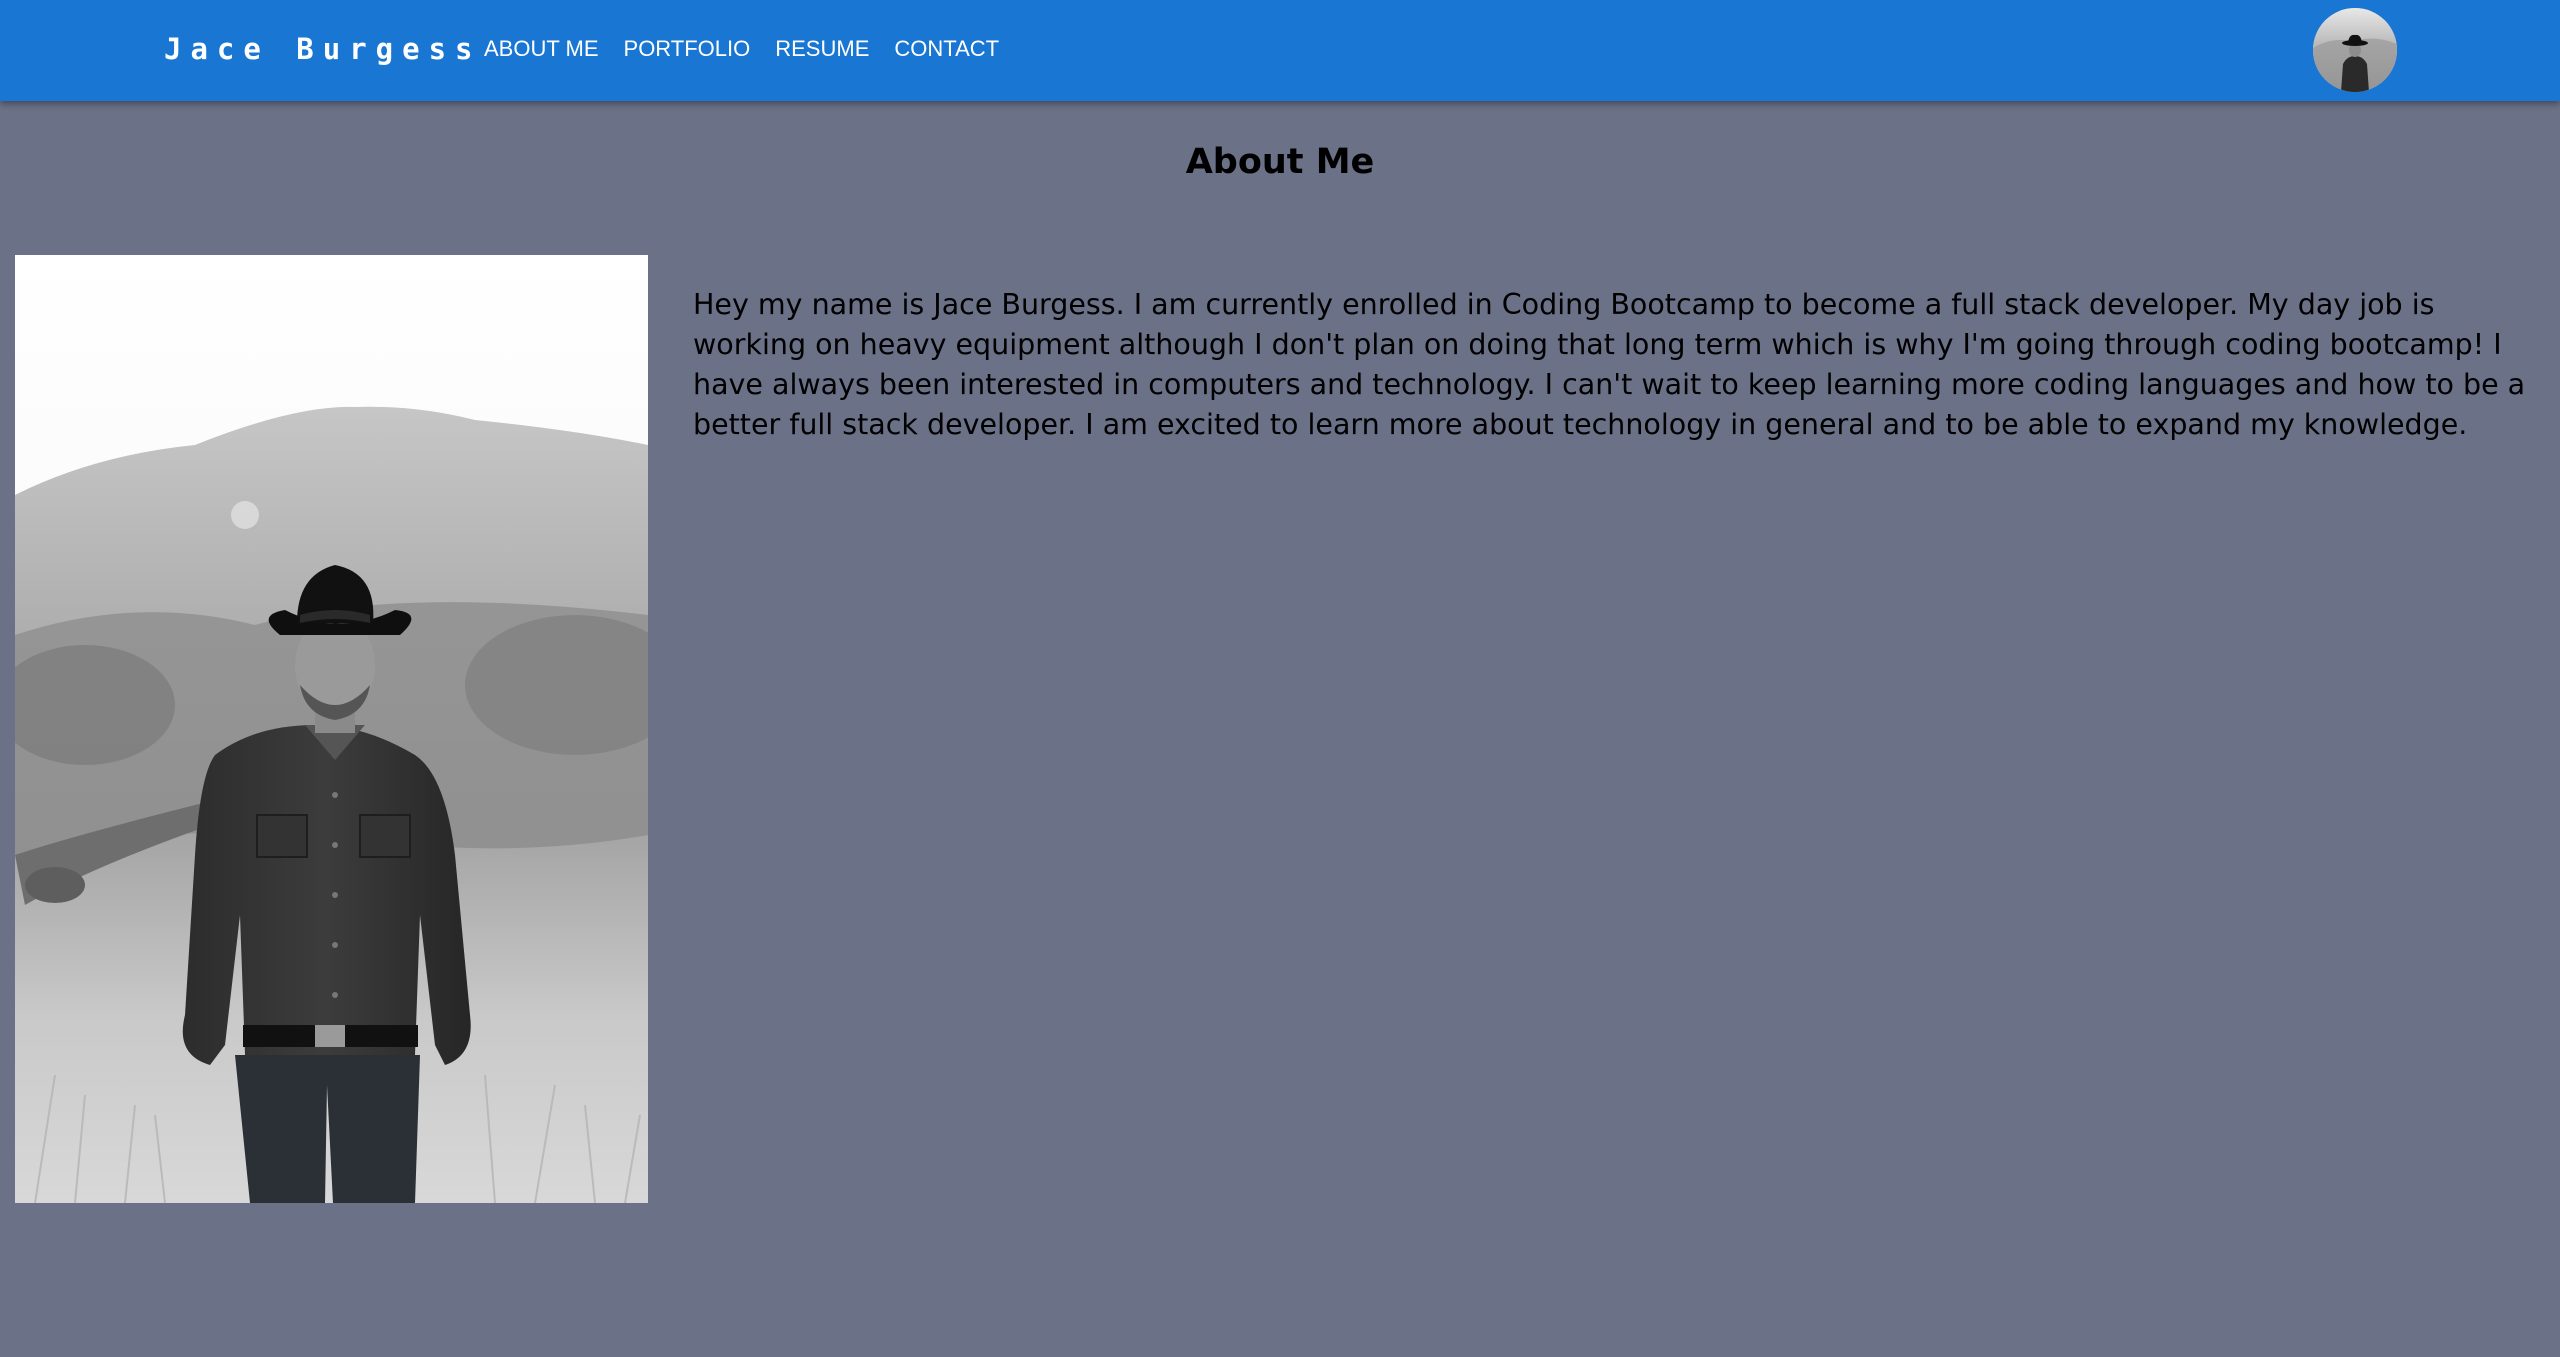 The height and width of the screenshot is (1357, 2560). Describe the element at coordinates (541, 49) in the screenshot. I see `nav-link-about-me: ABOUT ME` at that location.